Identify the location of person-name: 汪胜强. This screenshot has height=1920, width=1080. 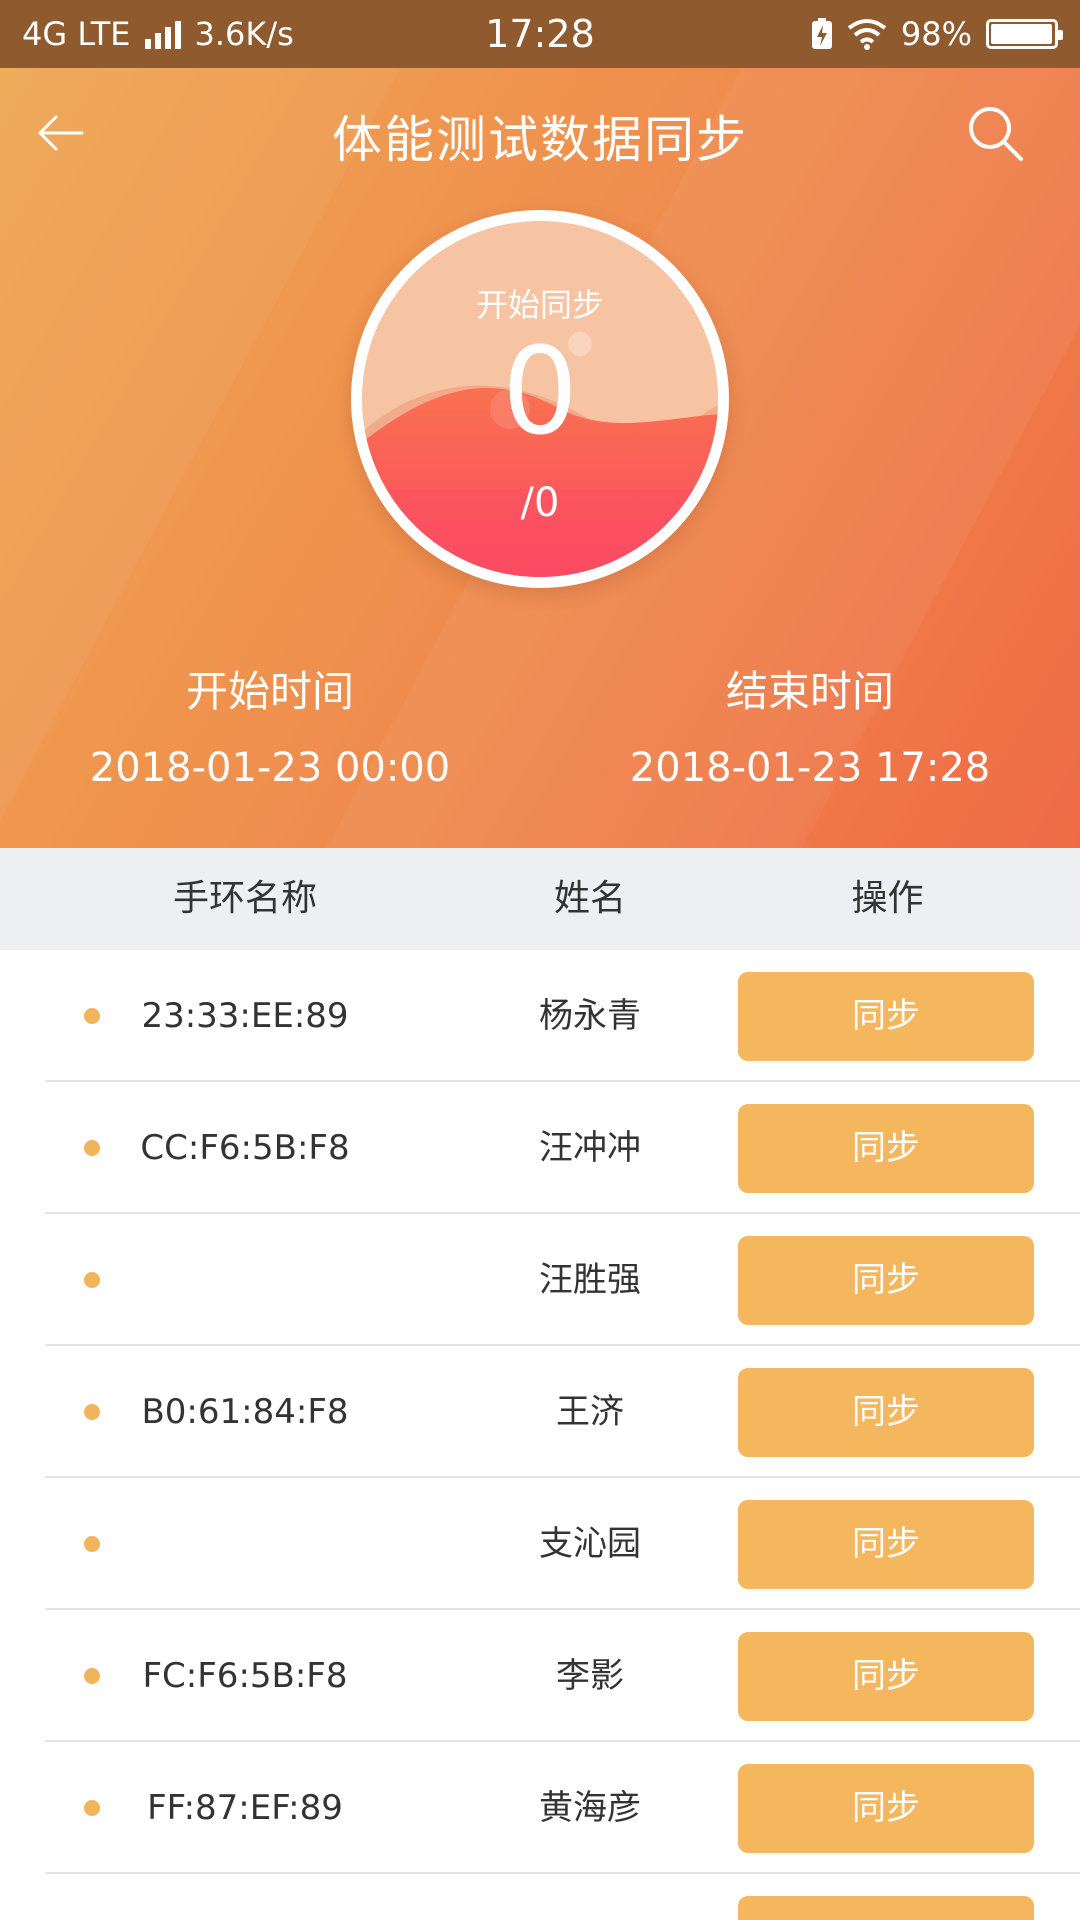
(590, 1280).